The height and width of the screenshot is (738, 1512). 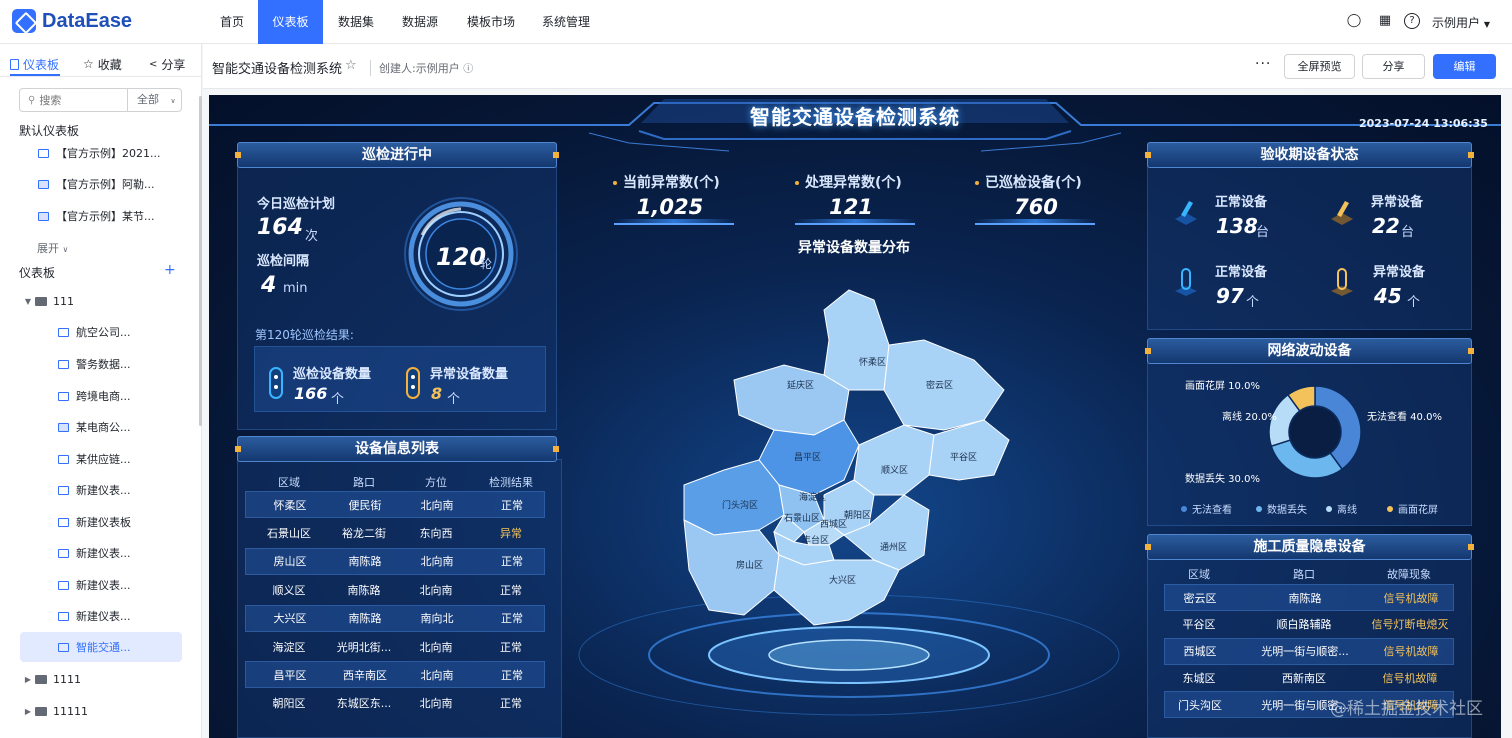 What do you see at coordinates (566, 22) in the screenshot?
I see `nav-tab-system-settings: 系统管理` at bounding box center [566, 22].